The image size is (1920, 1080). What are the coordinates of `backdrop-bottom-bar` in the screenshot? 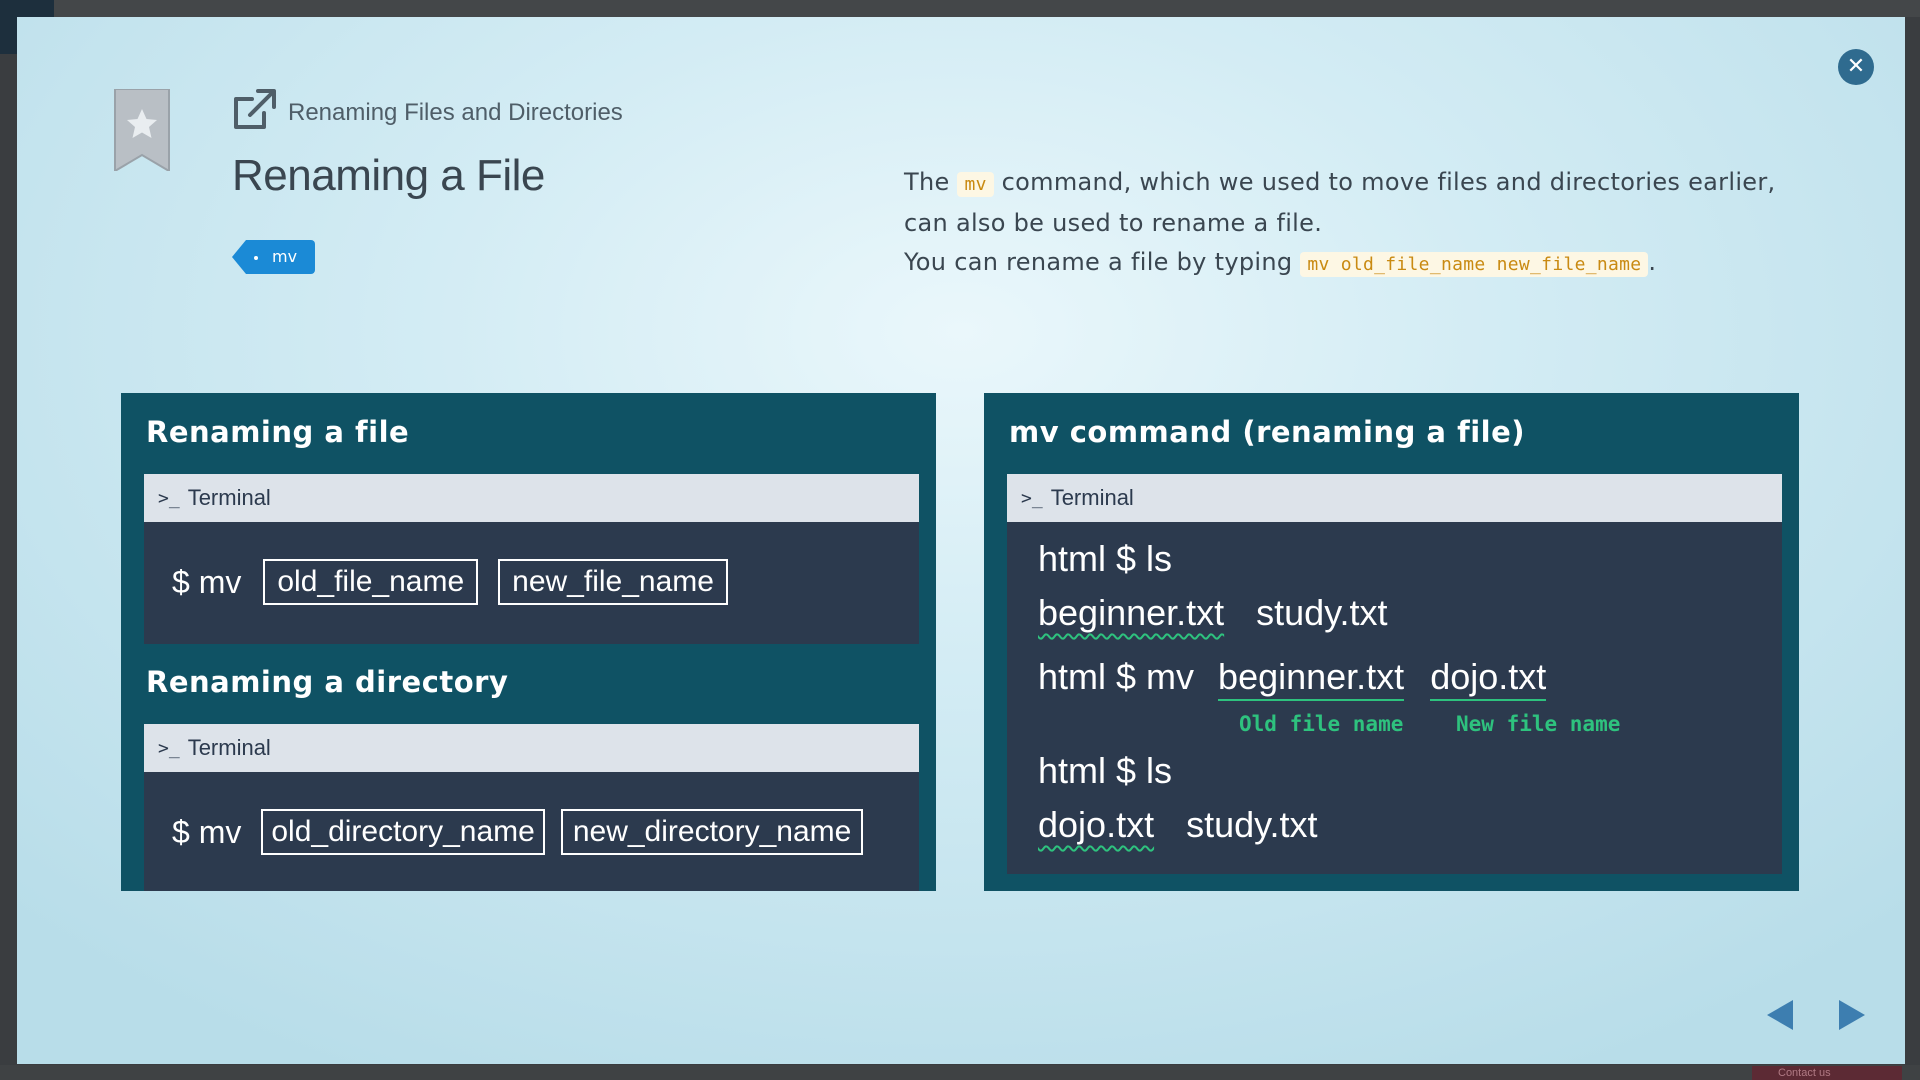 It's located at (960, 1072).